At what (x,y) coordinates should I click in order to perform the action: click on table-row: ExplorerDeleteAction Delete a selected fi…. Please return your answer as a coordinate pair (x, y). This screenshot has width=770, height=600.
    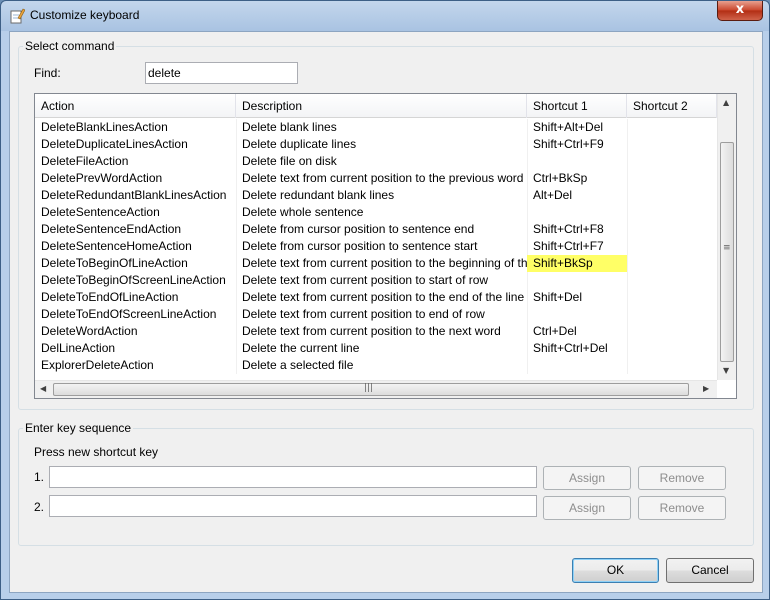
    Looking at the image, I should click on (376, 365).